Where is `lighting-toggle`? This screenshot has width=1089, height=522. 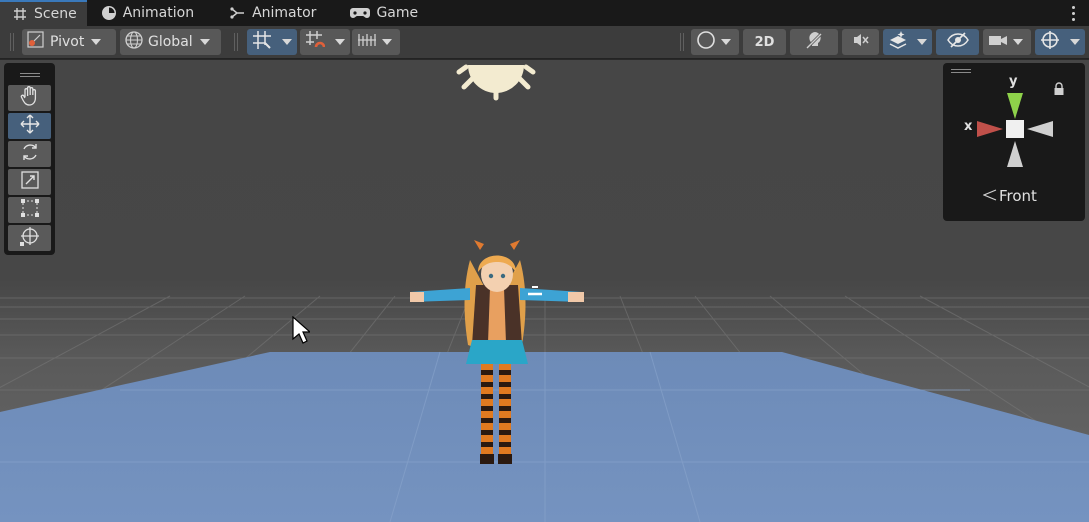
lighting-toggle is located at coordinates (814, 42).